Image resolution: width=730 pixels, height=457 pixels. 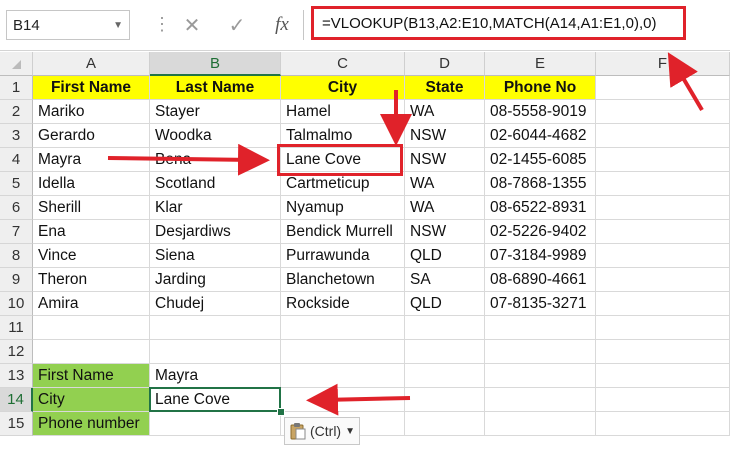 What do you see at coordinates (343, 352) in the screenshot?
I see `cell-c12` at bounding box center [343, 352].